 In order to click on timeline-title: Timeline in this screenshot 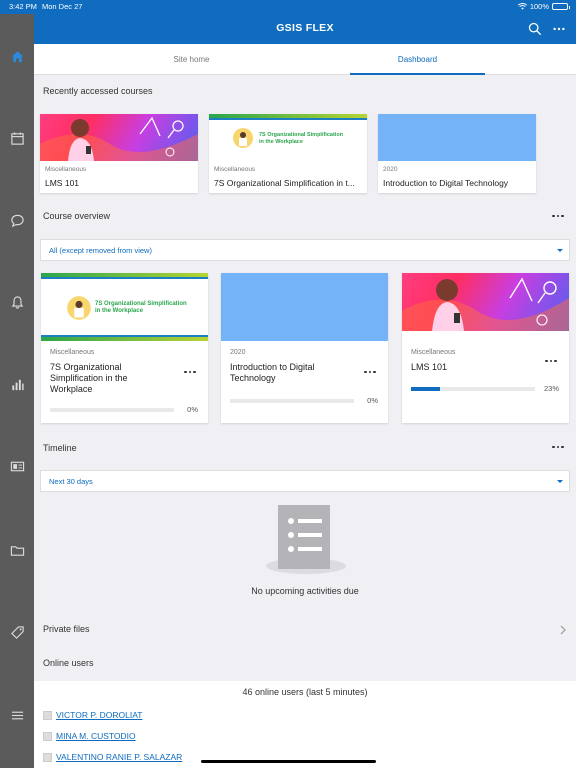, I will do `click(60, 448)`.